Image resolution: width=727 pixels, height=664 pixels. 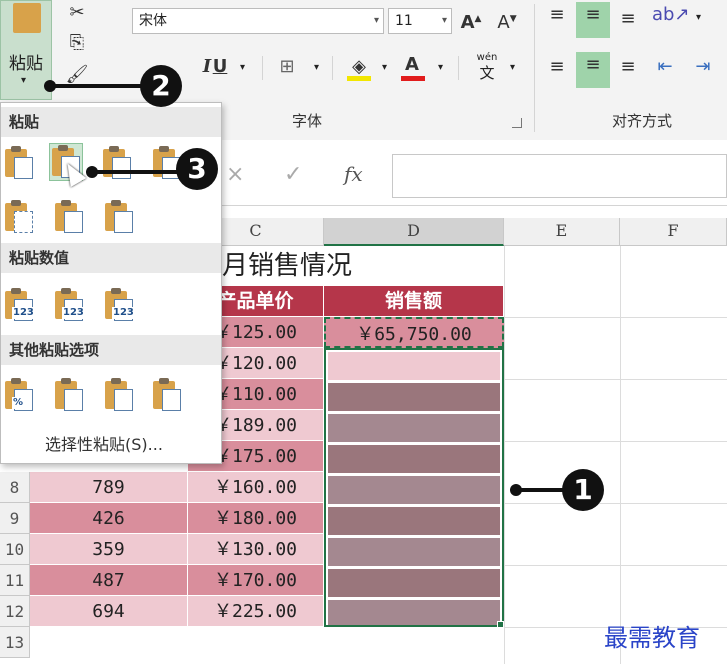 I want to click on copy-icon: ⎘, so click(x=77, y=43).